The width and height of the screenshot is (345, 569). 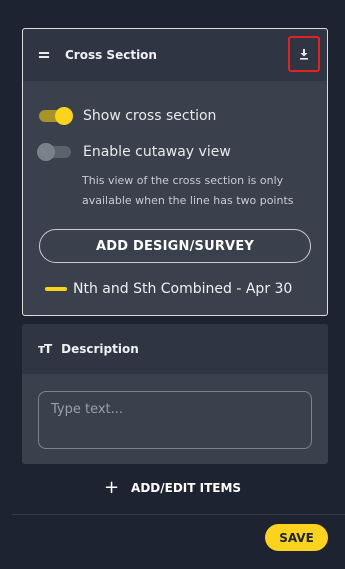 I want to click on download-icon, so click(x=304, y=54).